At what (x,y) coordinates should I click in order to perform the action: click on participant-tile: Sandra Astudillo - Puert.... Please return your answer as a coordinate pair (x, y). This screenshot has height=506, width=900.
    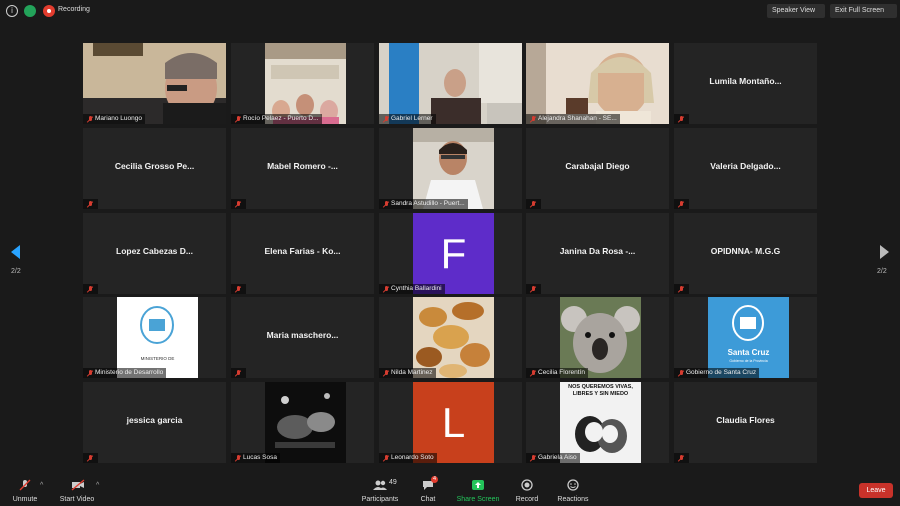
    Looking at the image, I should click on (450, 168).